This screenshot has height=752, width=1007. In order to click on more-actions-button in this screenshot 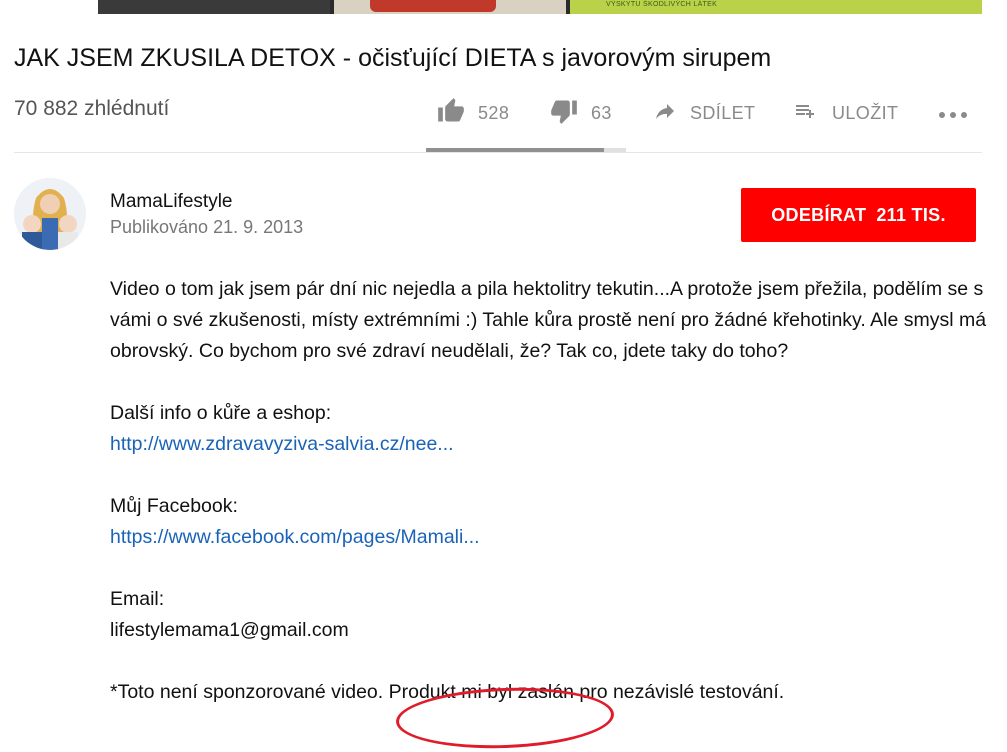, I will do `click(953, 113)`.